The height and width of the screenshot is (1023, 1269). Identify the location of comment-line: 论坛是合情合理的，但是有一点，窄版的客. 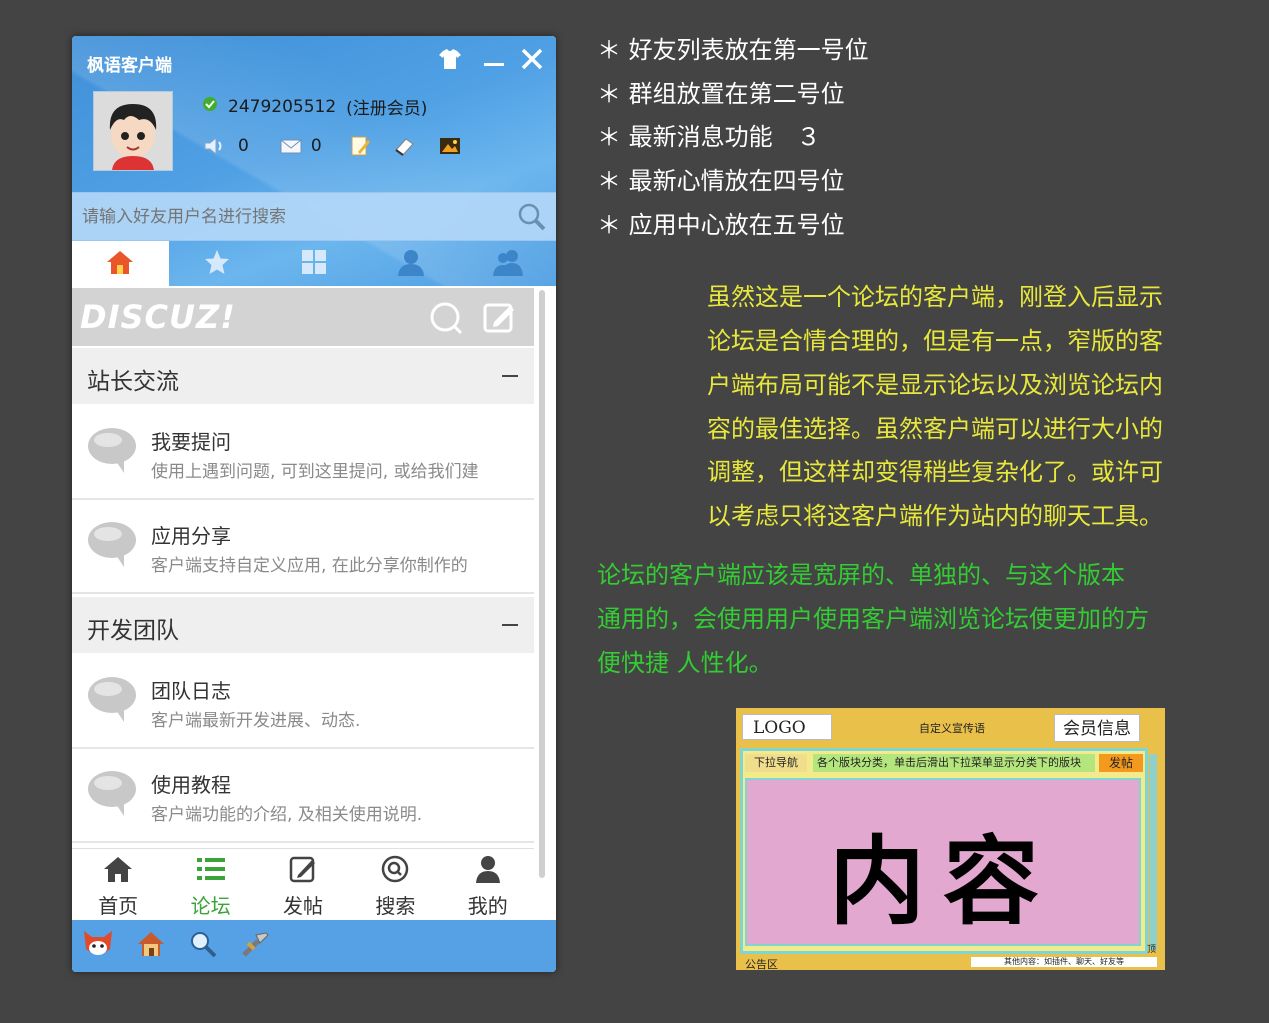
(935, 341).